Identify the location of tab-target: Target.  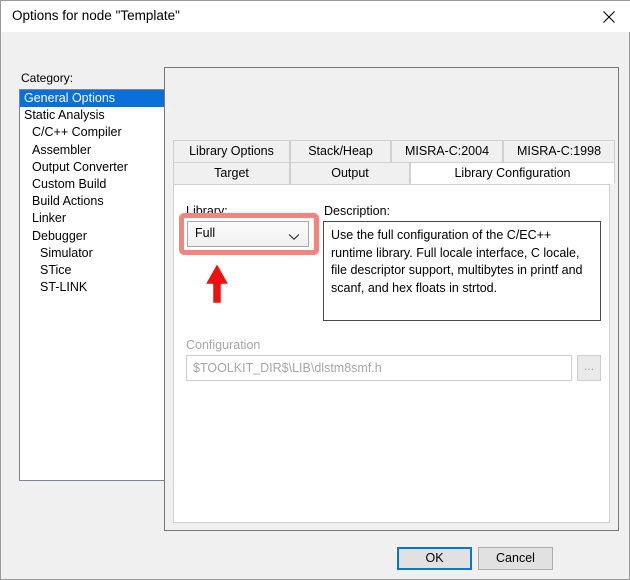
(231, 173).